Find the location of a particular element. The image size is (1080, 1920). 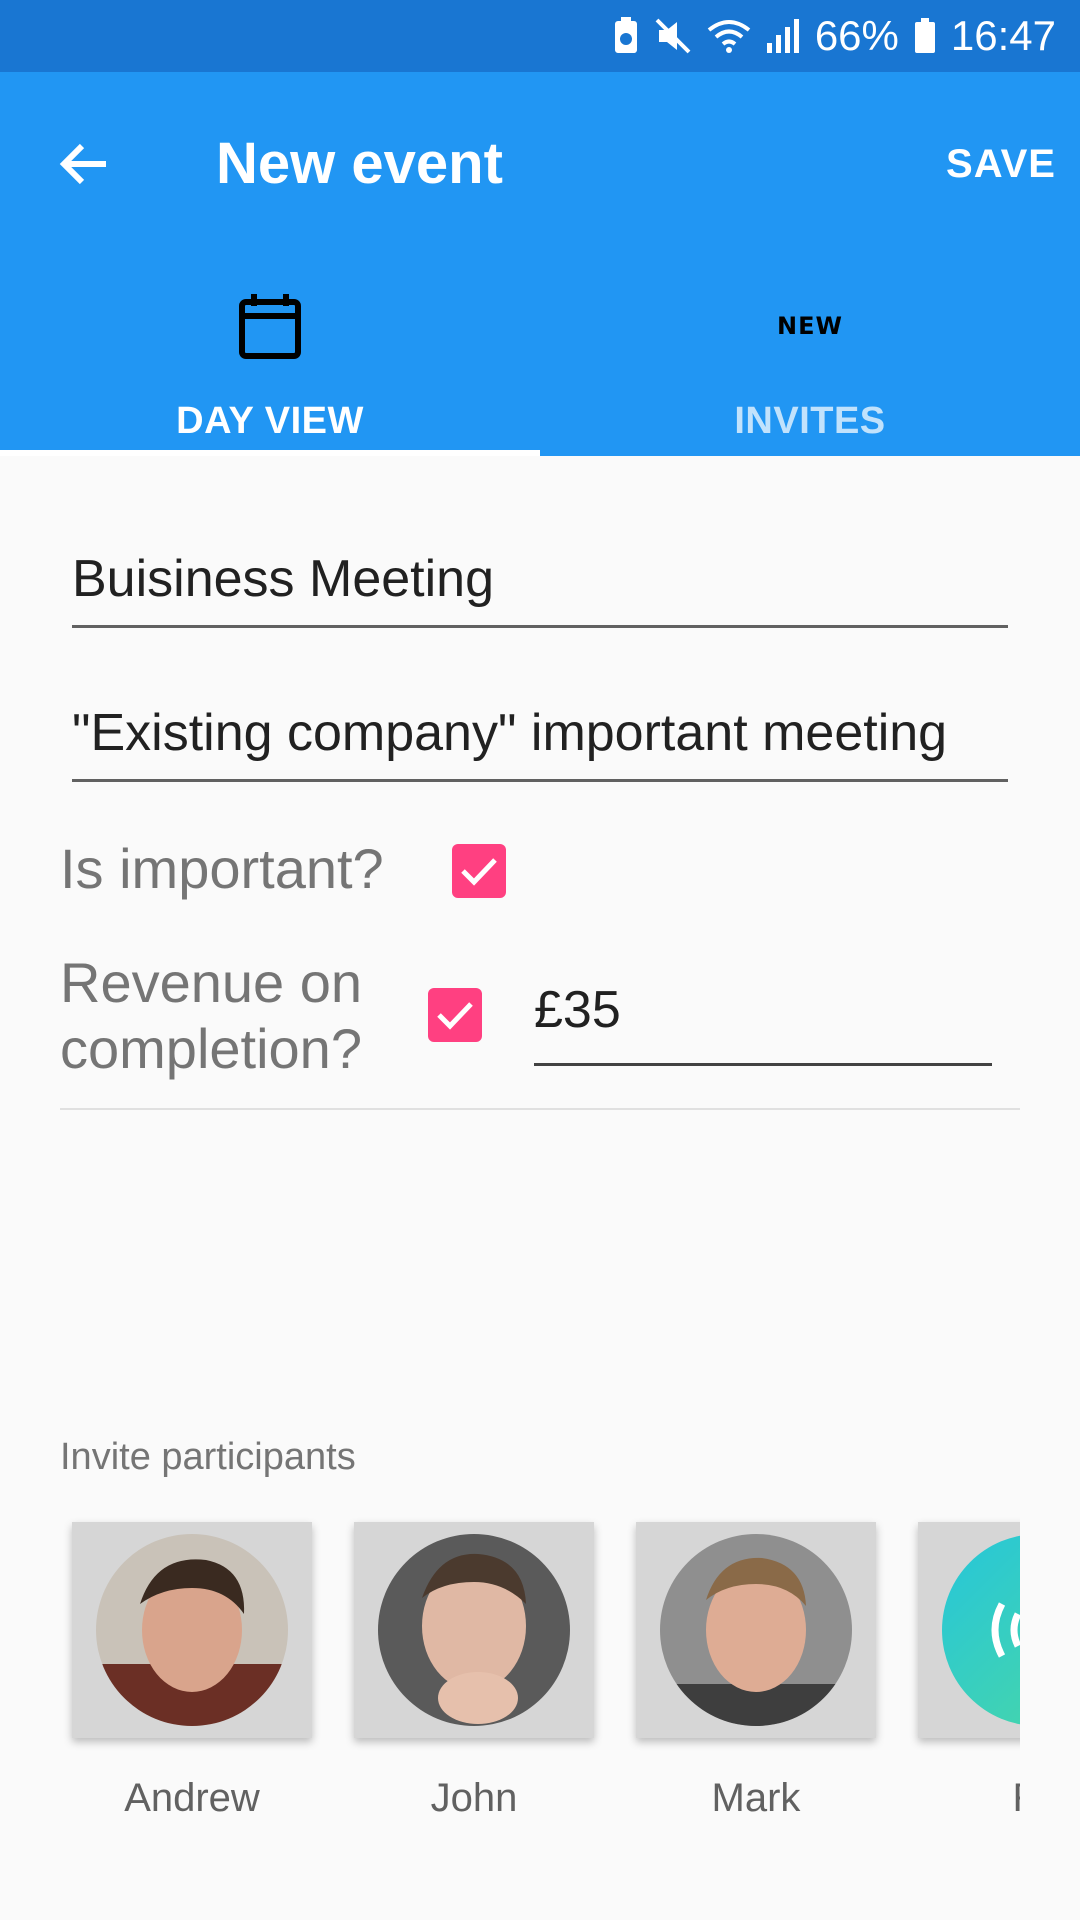

calendar-icon is located at coordinates (270, 326).